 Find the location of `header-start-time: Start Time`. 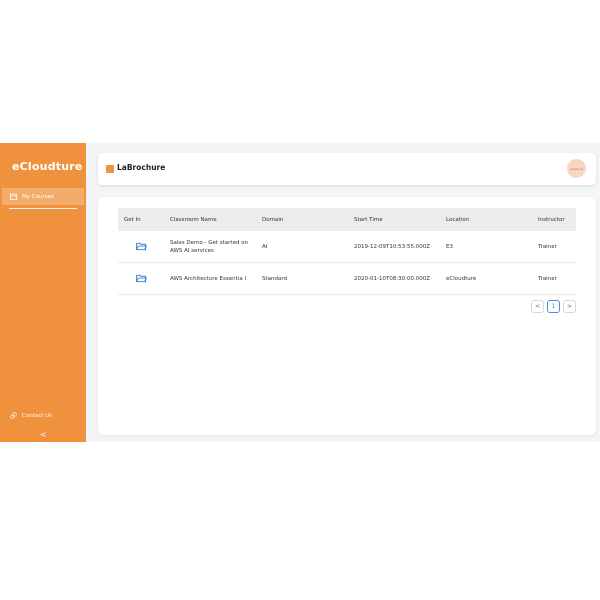

header-start-time: Start Time is located at coordinates (368, 219).